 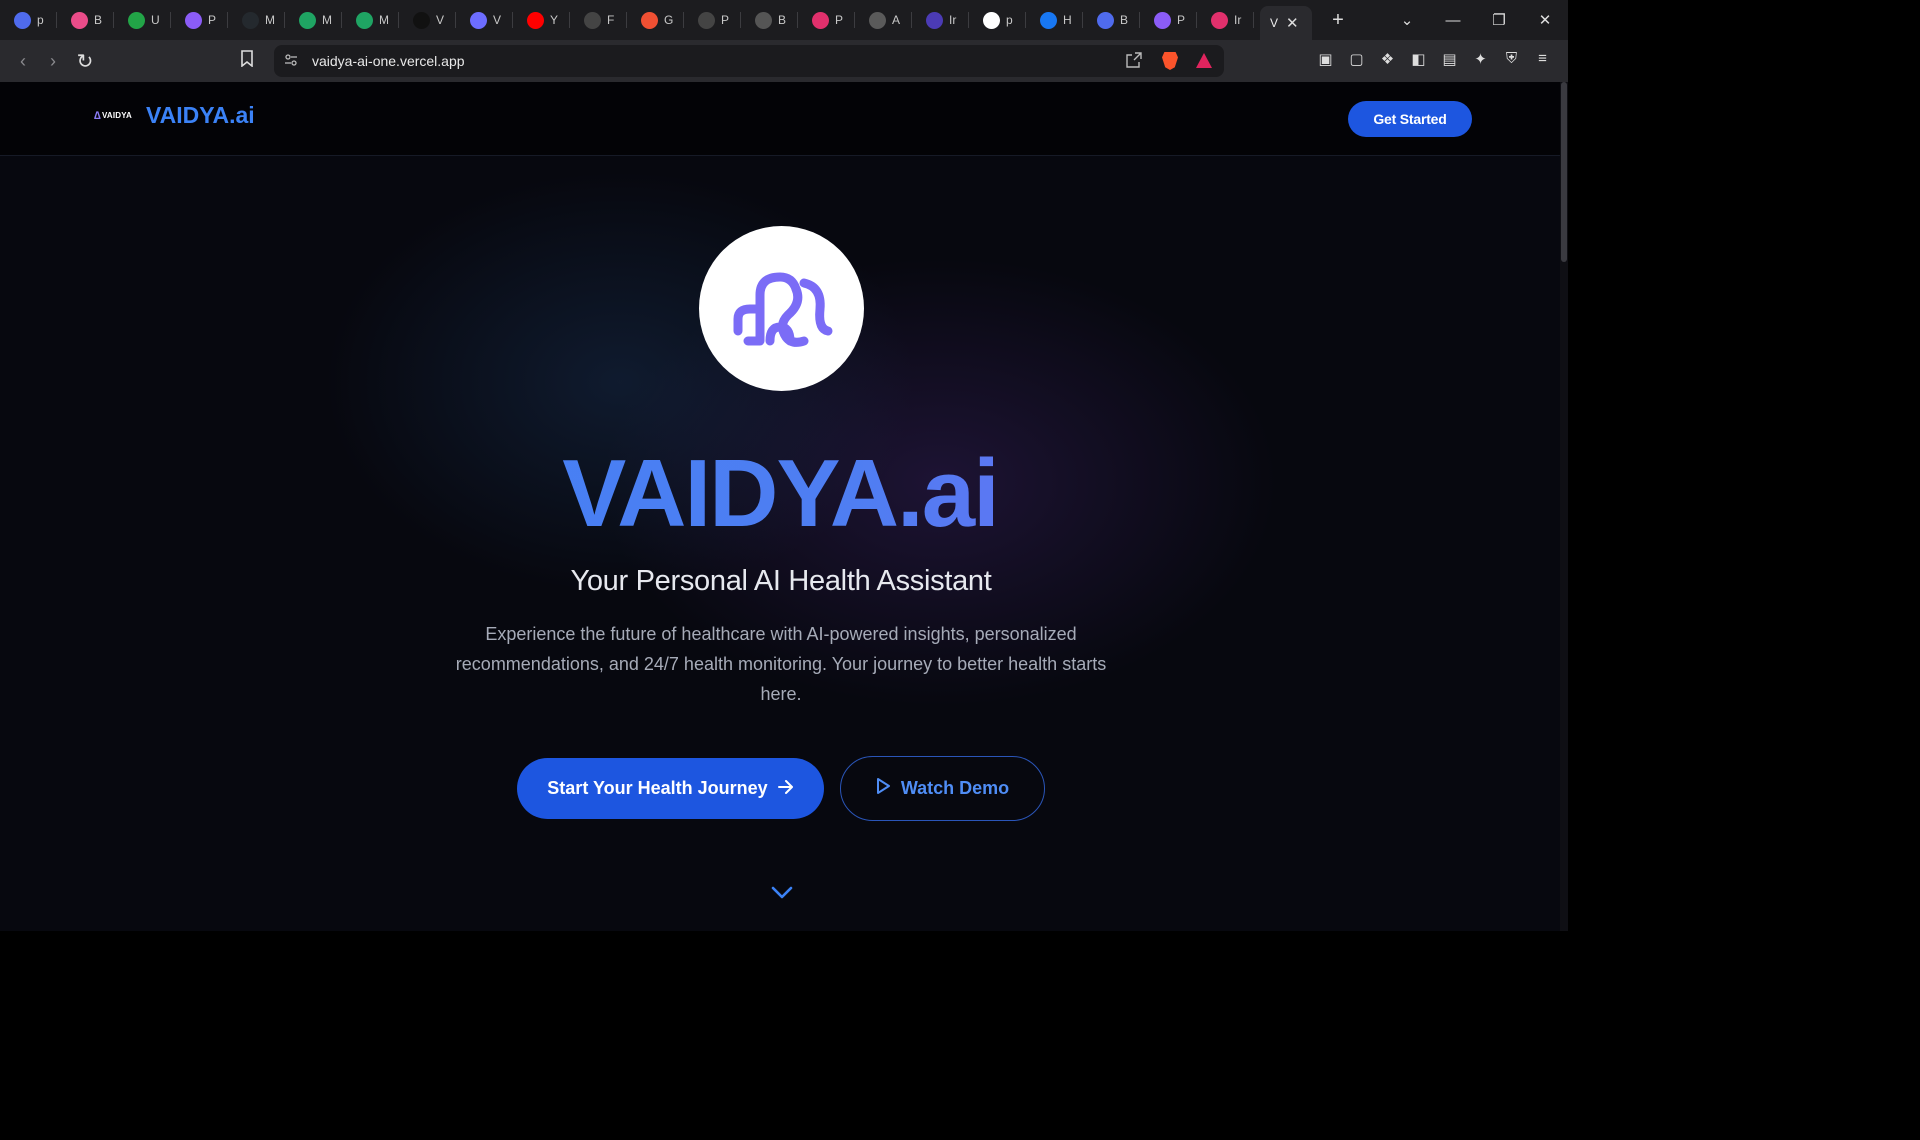 I want to click on browser-tab: F, so click(x=598, y=20).